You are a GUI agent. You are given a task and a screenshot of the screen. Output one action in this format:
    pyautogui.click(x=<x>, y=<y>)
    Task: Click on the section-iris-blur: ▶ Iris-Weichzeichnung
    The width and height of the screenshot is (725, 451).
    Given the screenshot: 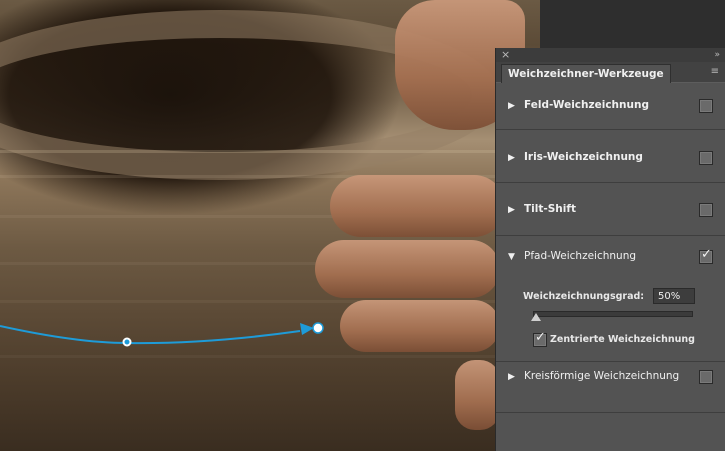 What is the action you would take?
    pyautogui.click(x=610, y=156)
    